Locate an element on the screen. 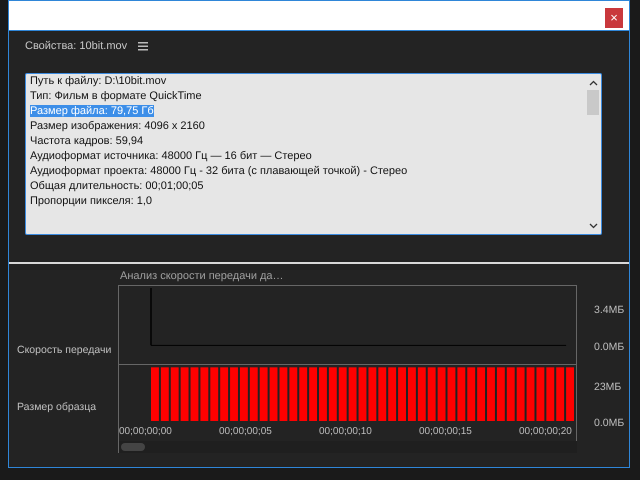 The width and height of the screenshot is (640, 480). property-line: Частота кадров: 59,94 is located at coordinates (87, 141).